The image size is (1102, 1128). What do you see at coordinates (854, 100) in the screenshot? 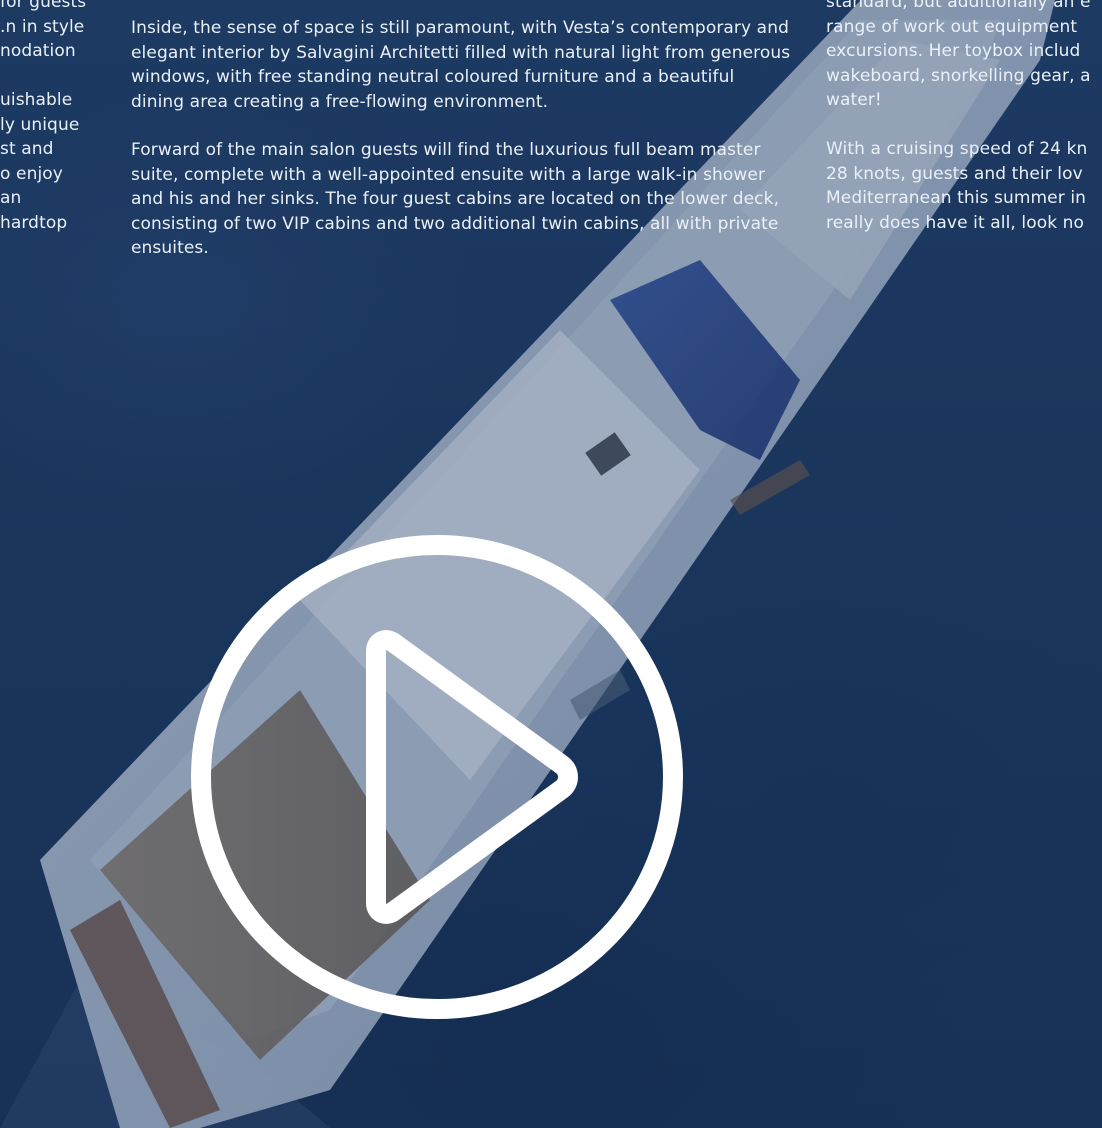
I see `right-line: water!` at bounding box center [854, 100].